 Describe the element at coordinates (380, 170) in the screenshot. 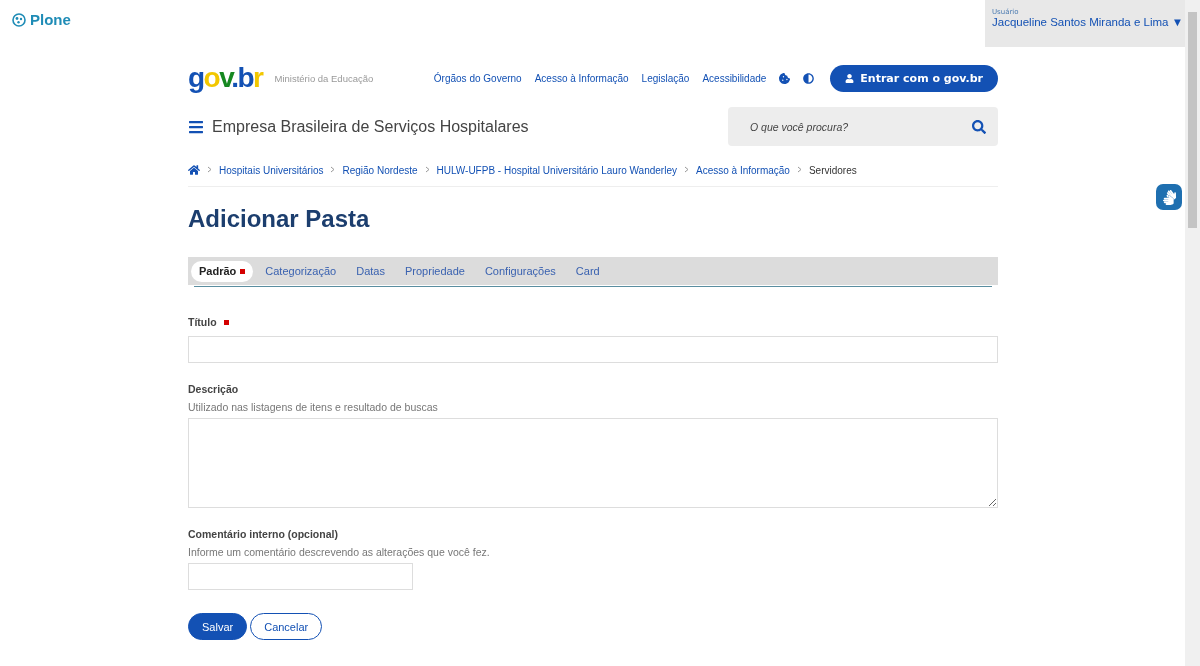

I see `breadcrumb-link: Região Nordeste` at that location.